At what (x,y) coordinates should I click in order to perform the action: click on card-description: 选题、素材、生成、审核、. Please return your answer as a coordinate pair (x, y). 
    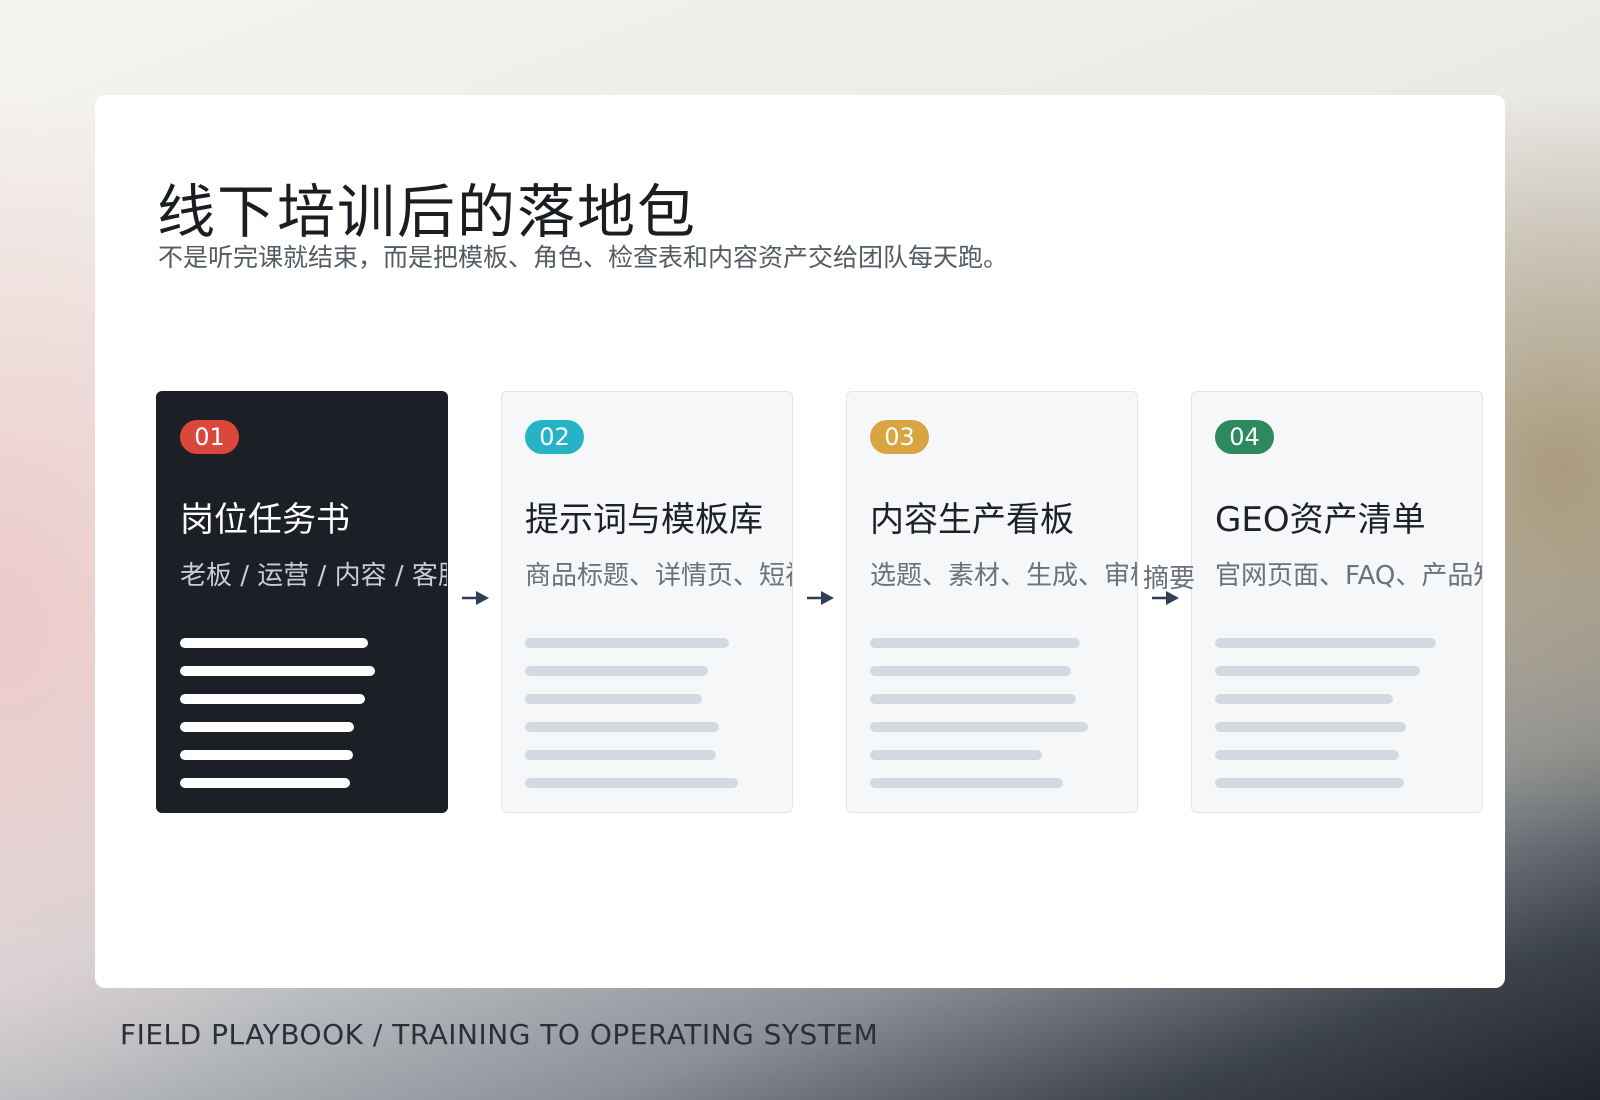
    Looking at the image, I should click on (1003, 576).